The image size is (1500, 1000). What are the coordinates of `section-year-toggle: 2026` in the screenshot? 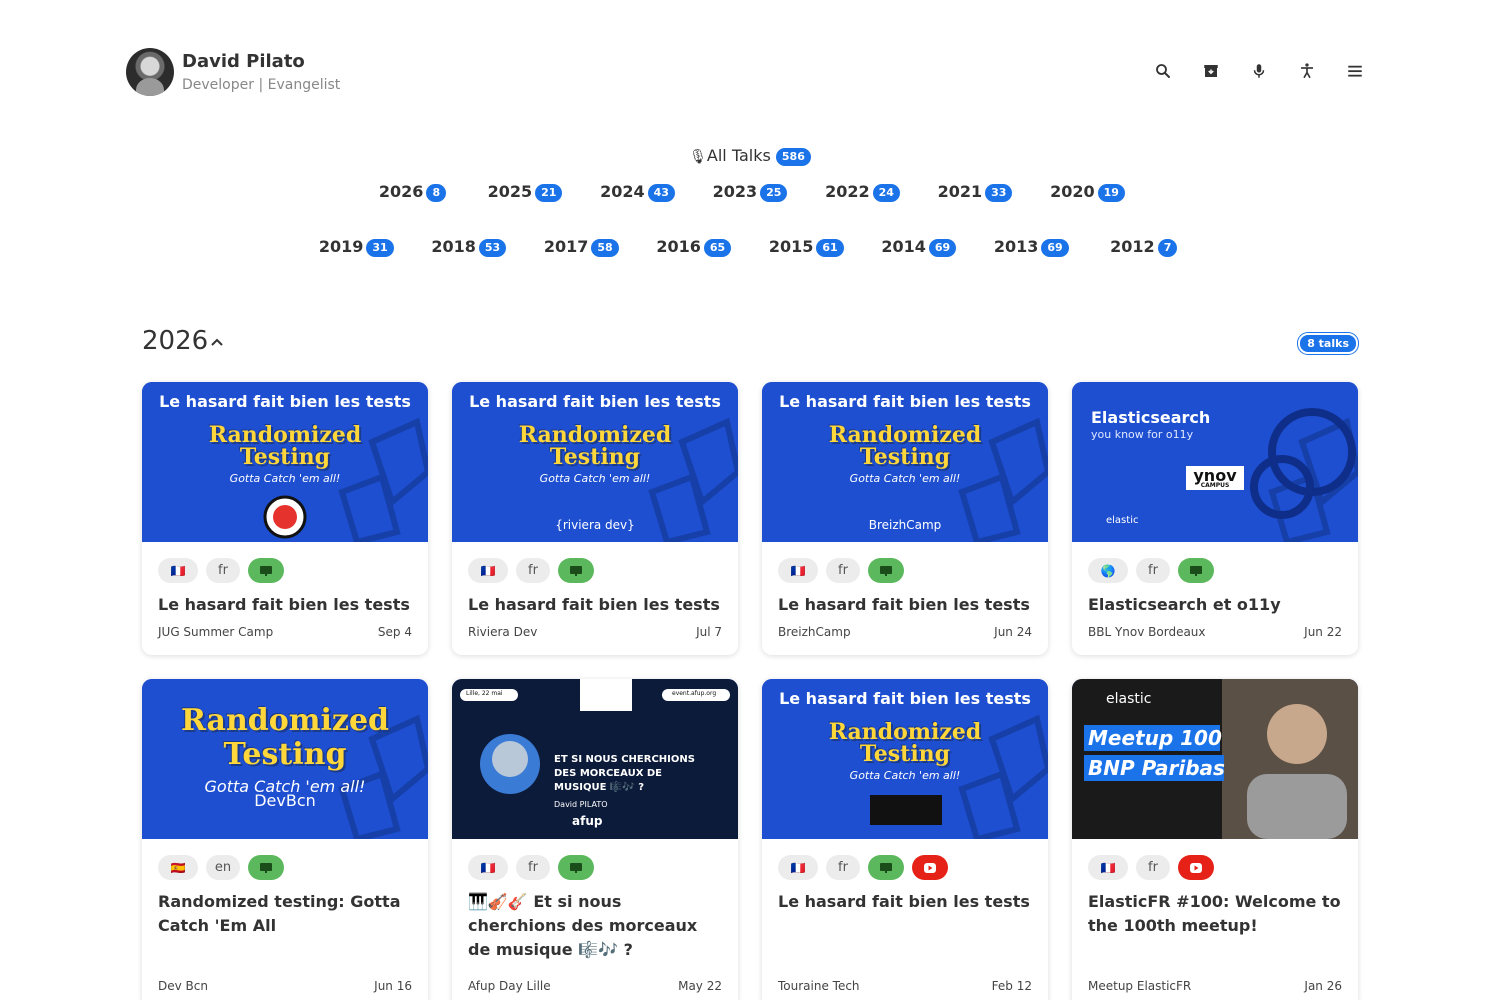 It's located at (183, 341).